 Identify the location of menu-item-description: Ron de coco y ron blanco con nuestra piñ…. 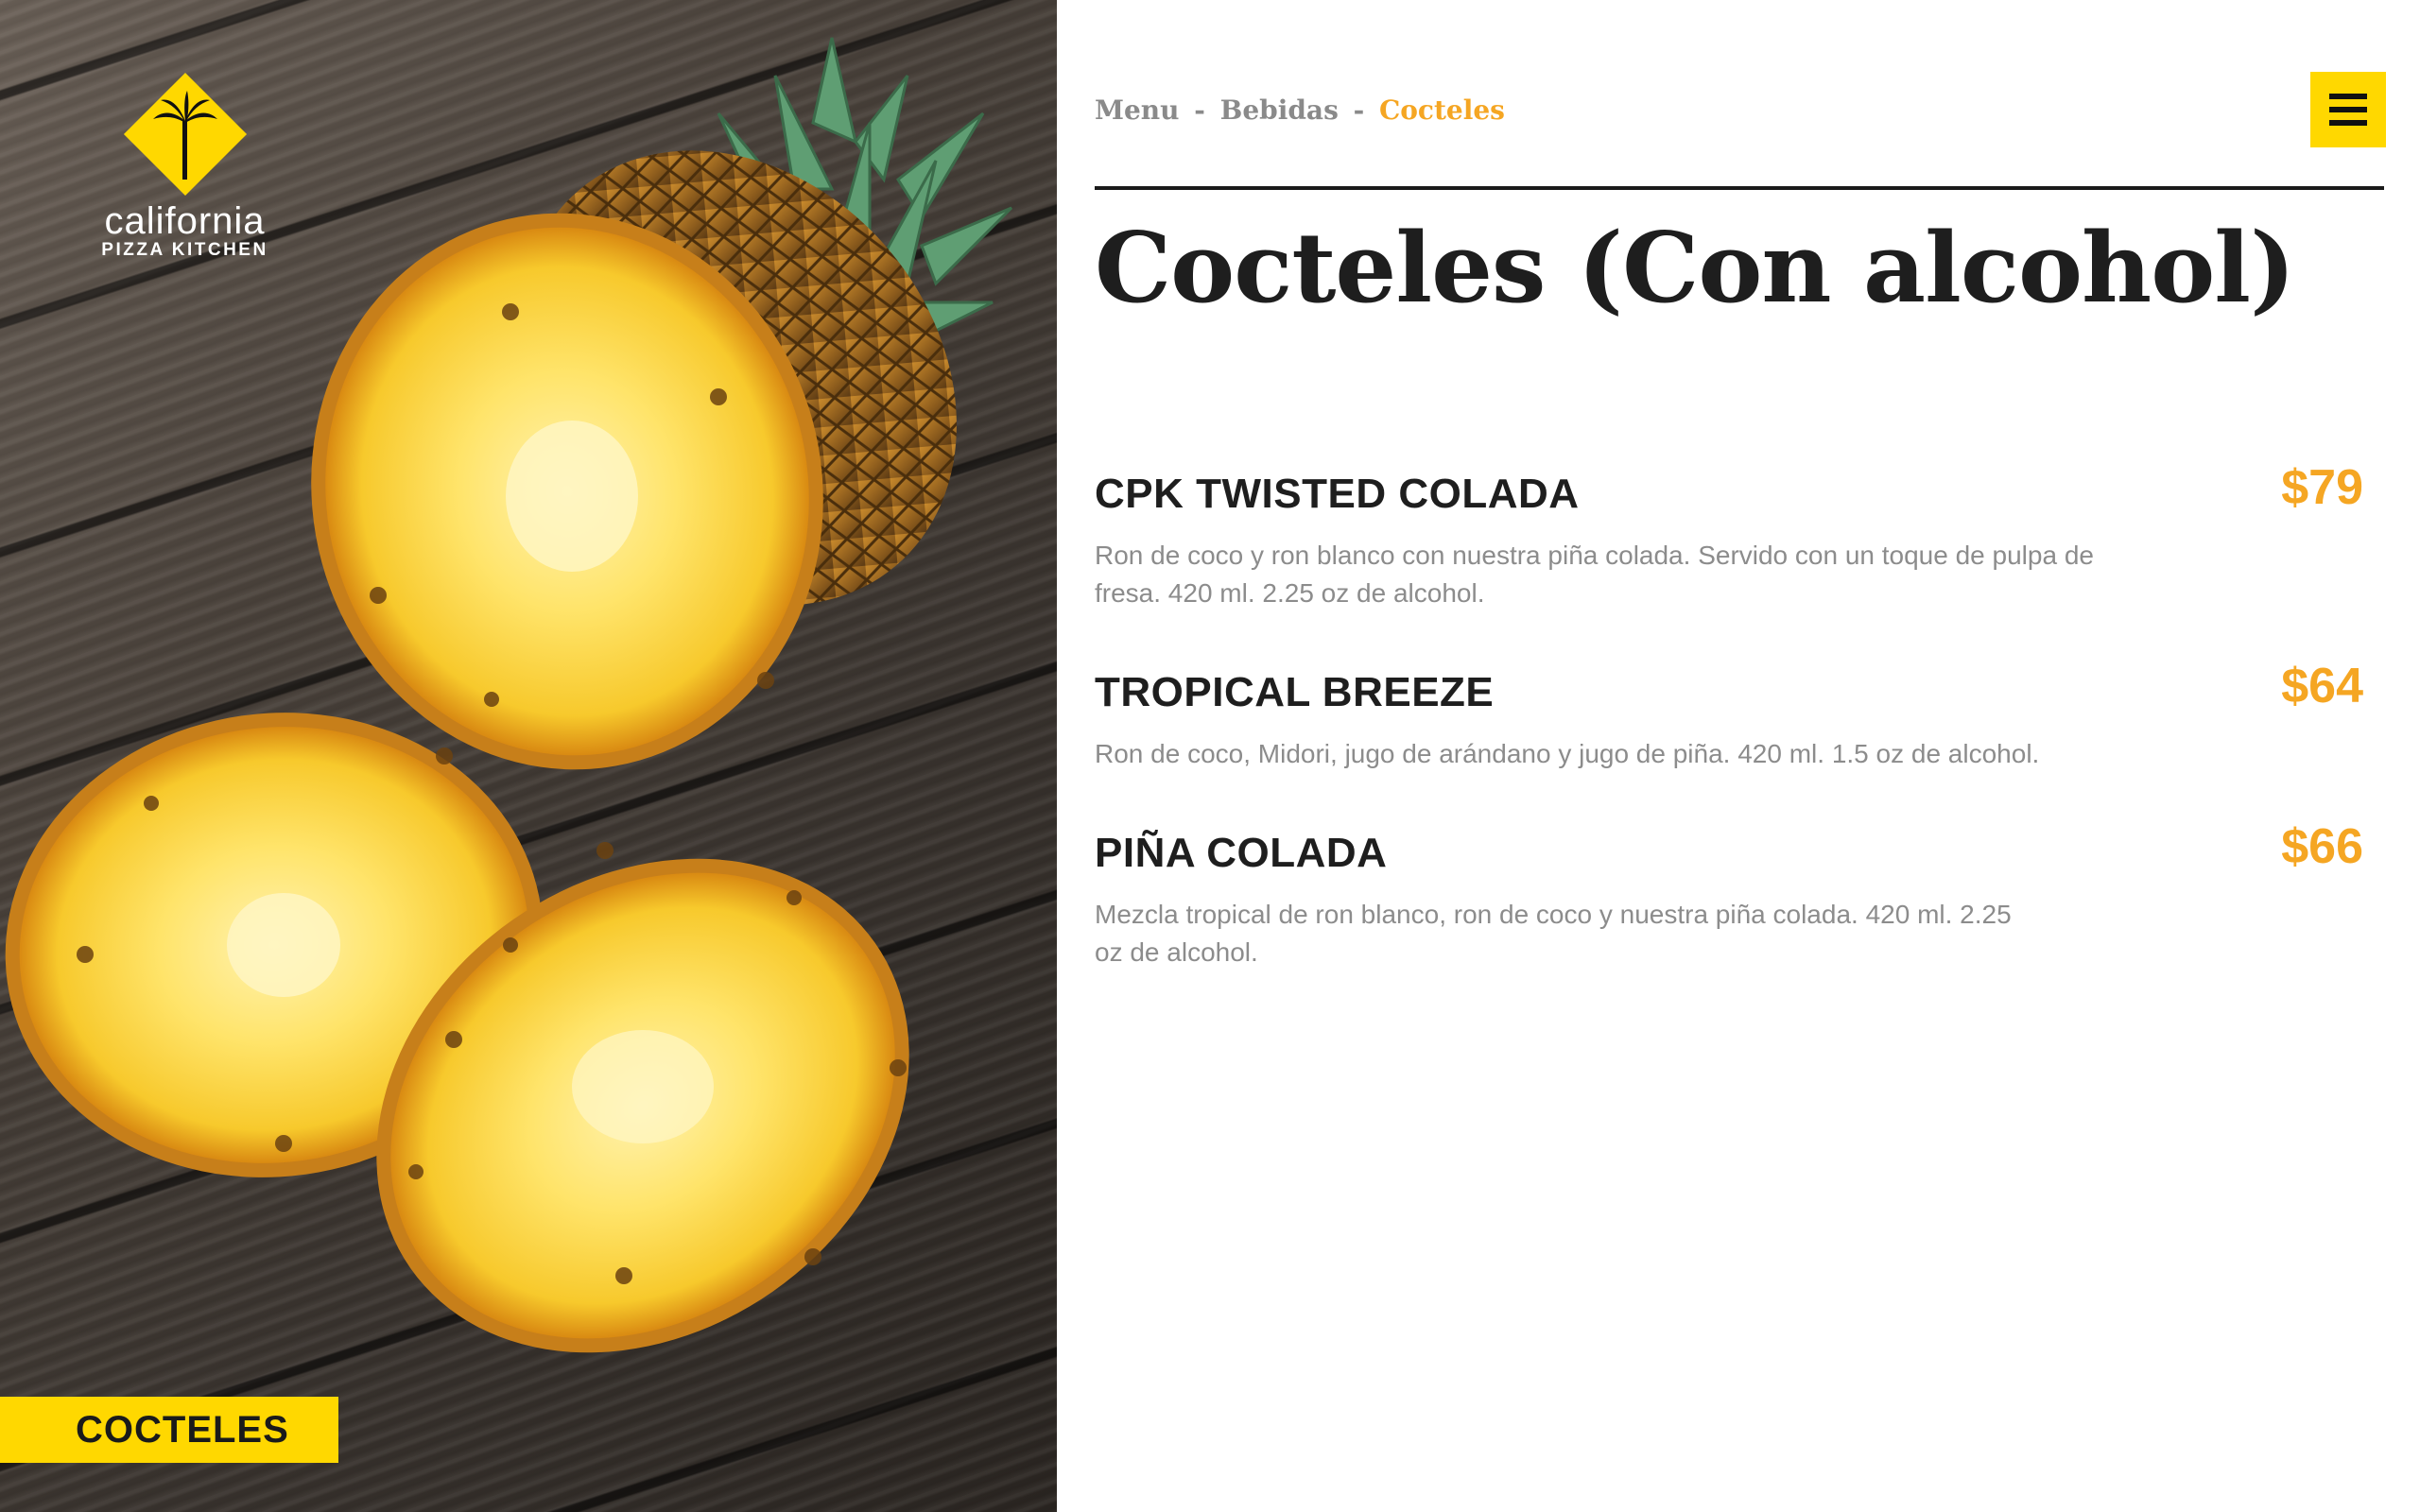
(1594, 574).